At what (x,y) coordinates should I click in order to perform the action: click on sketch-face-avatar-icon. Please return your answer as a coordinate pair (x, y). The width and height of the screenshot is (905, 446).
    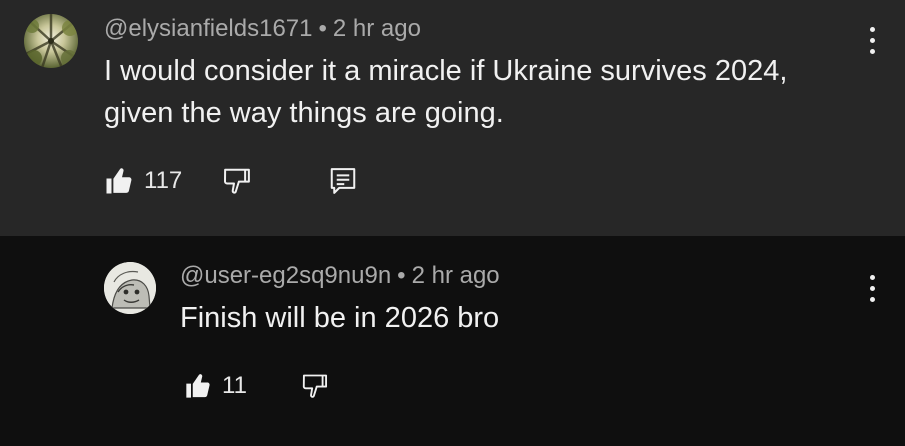
    Looking at the image, I should click on (130, 288).